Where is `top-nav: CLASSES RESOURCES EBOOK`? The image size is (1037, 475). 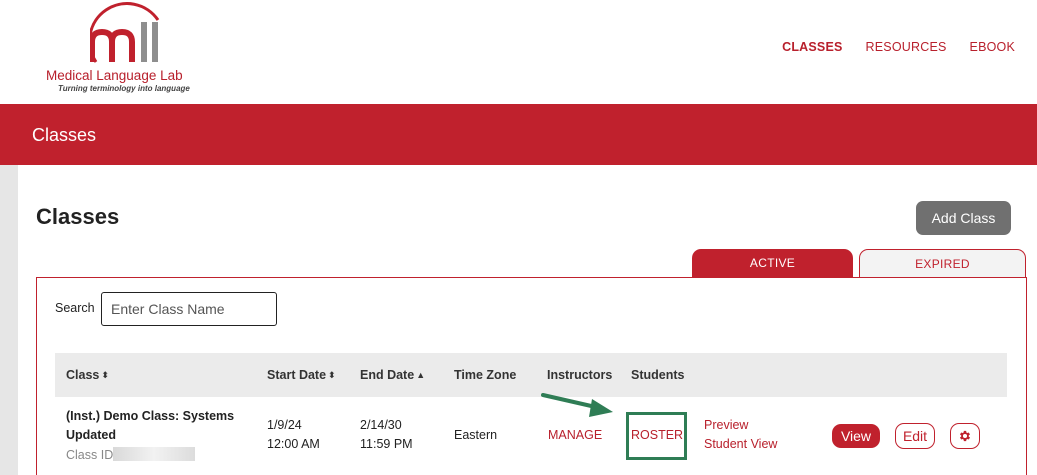
top-nav: CLASSES RESOURCES EBOOK is located at coordinates (898, 47).